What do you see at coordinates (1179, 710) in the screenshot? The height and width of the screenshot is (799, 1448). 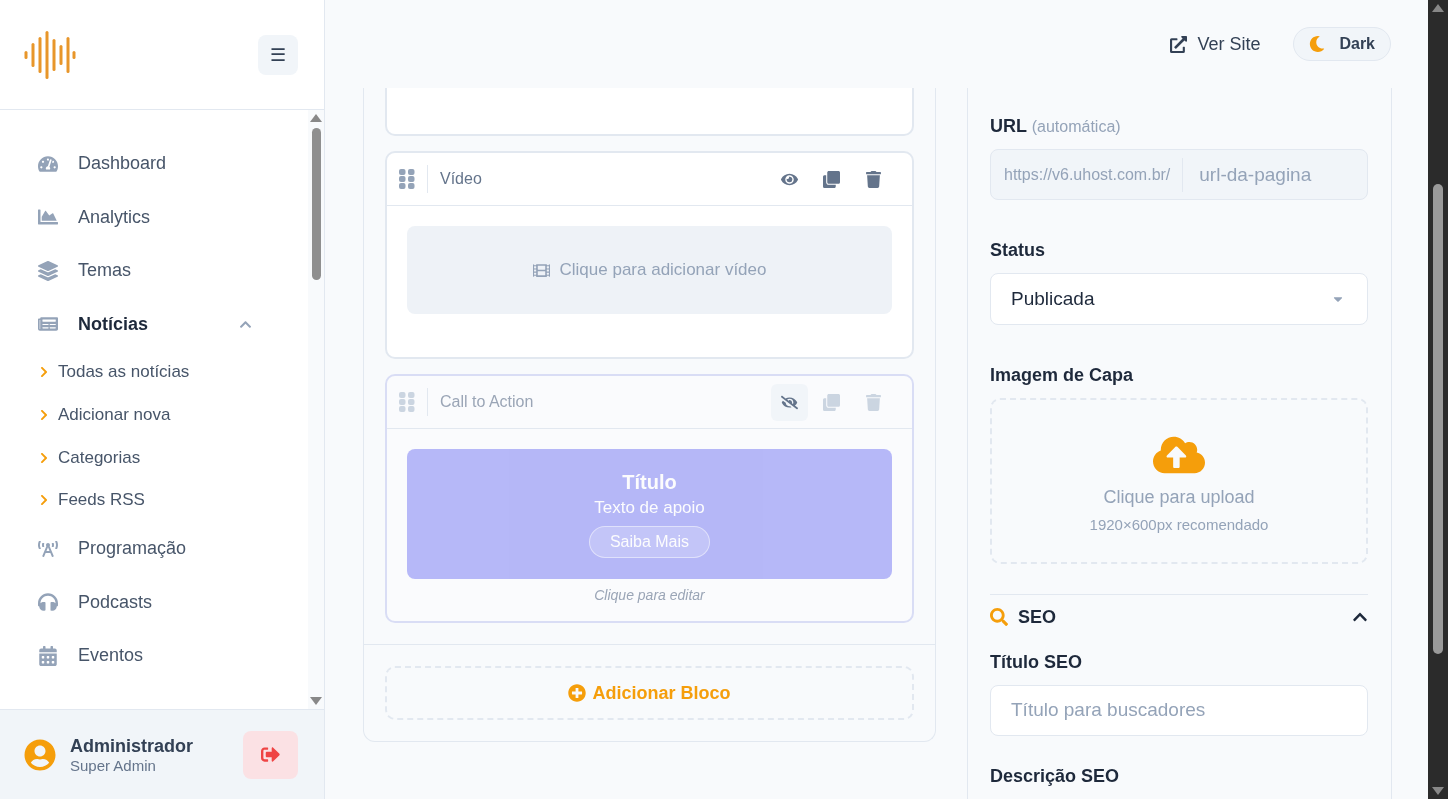 I see `input-field: Título para buscadores` at bounding box center [1179, 710].